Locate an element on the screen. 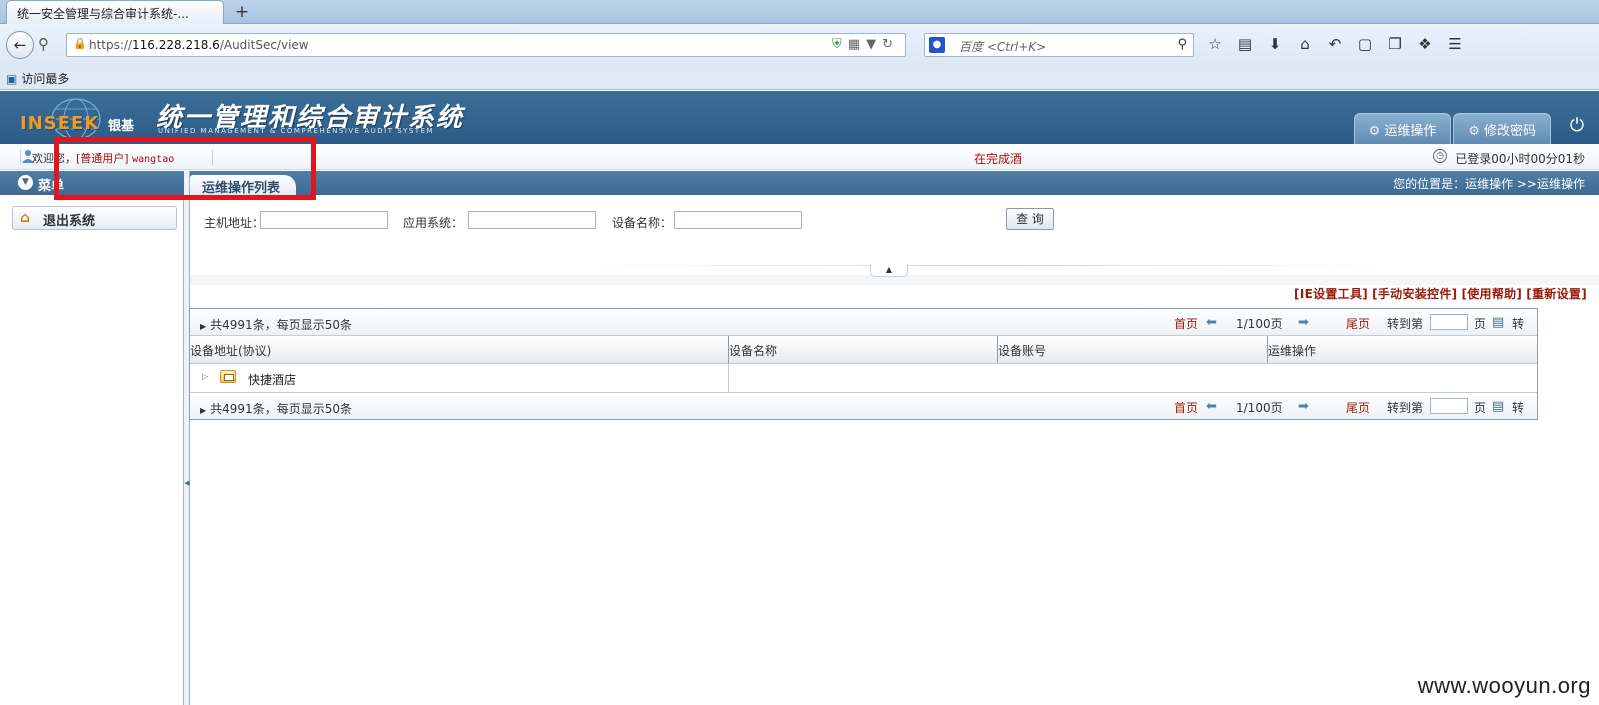 This screenshot has width=1599, height=705. tool-links: [IE设置工具] [手动安装控件] [使用帮助] [重新设置] is located at coordinates (1438, 293).